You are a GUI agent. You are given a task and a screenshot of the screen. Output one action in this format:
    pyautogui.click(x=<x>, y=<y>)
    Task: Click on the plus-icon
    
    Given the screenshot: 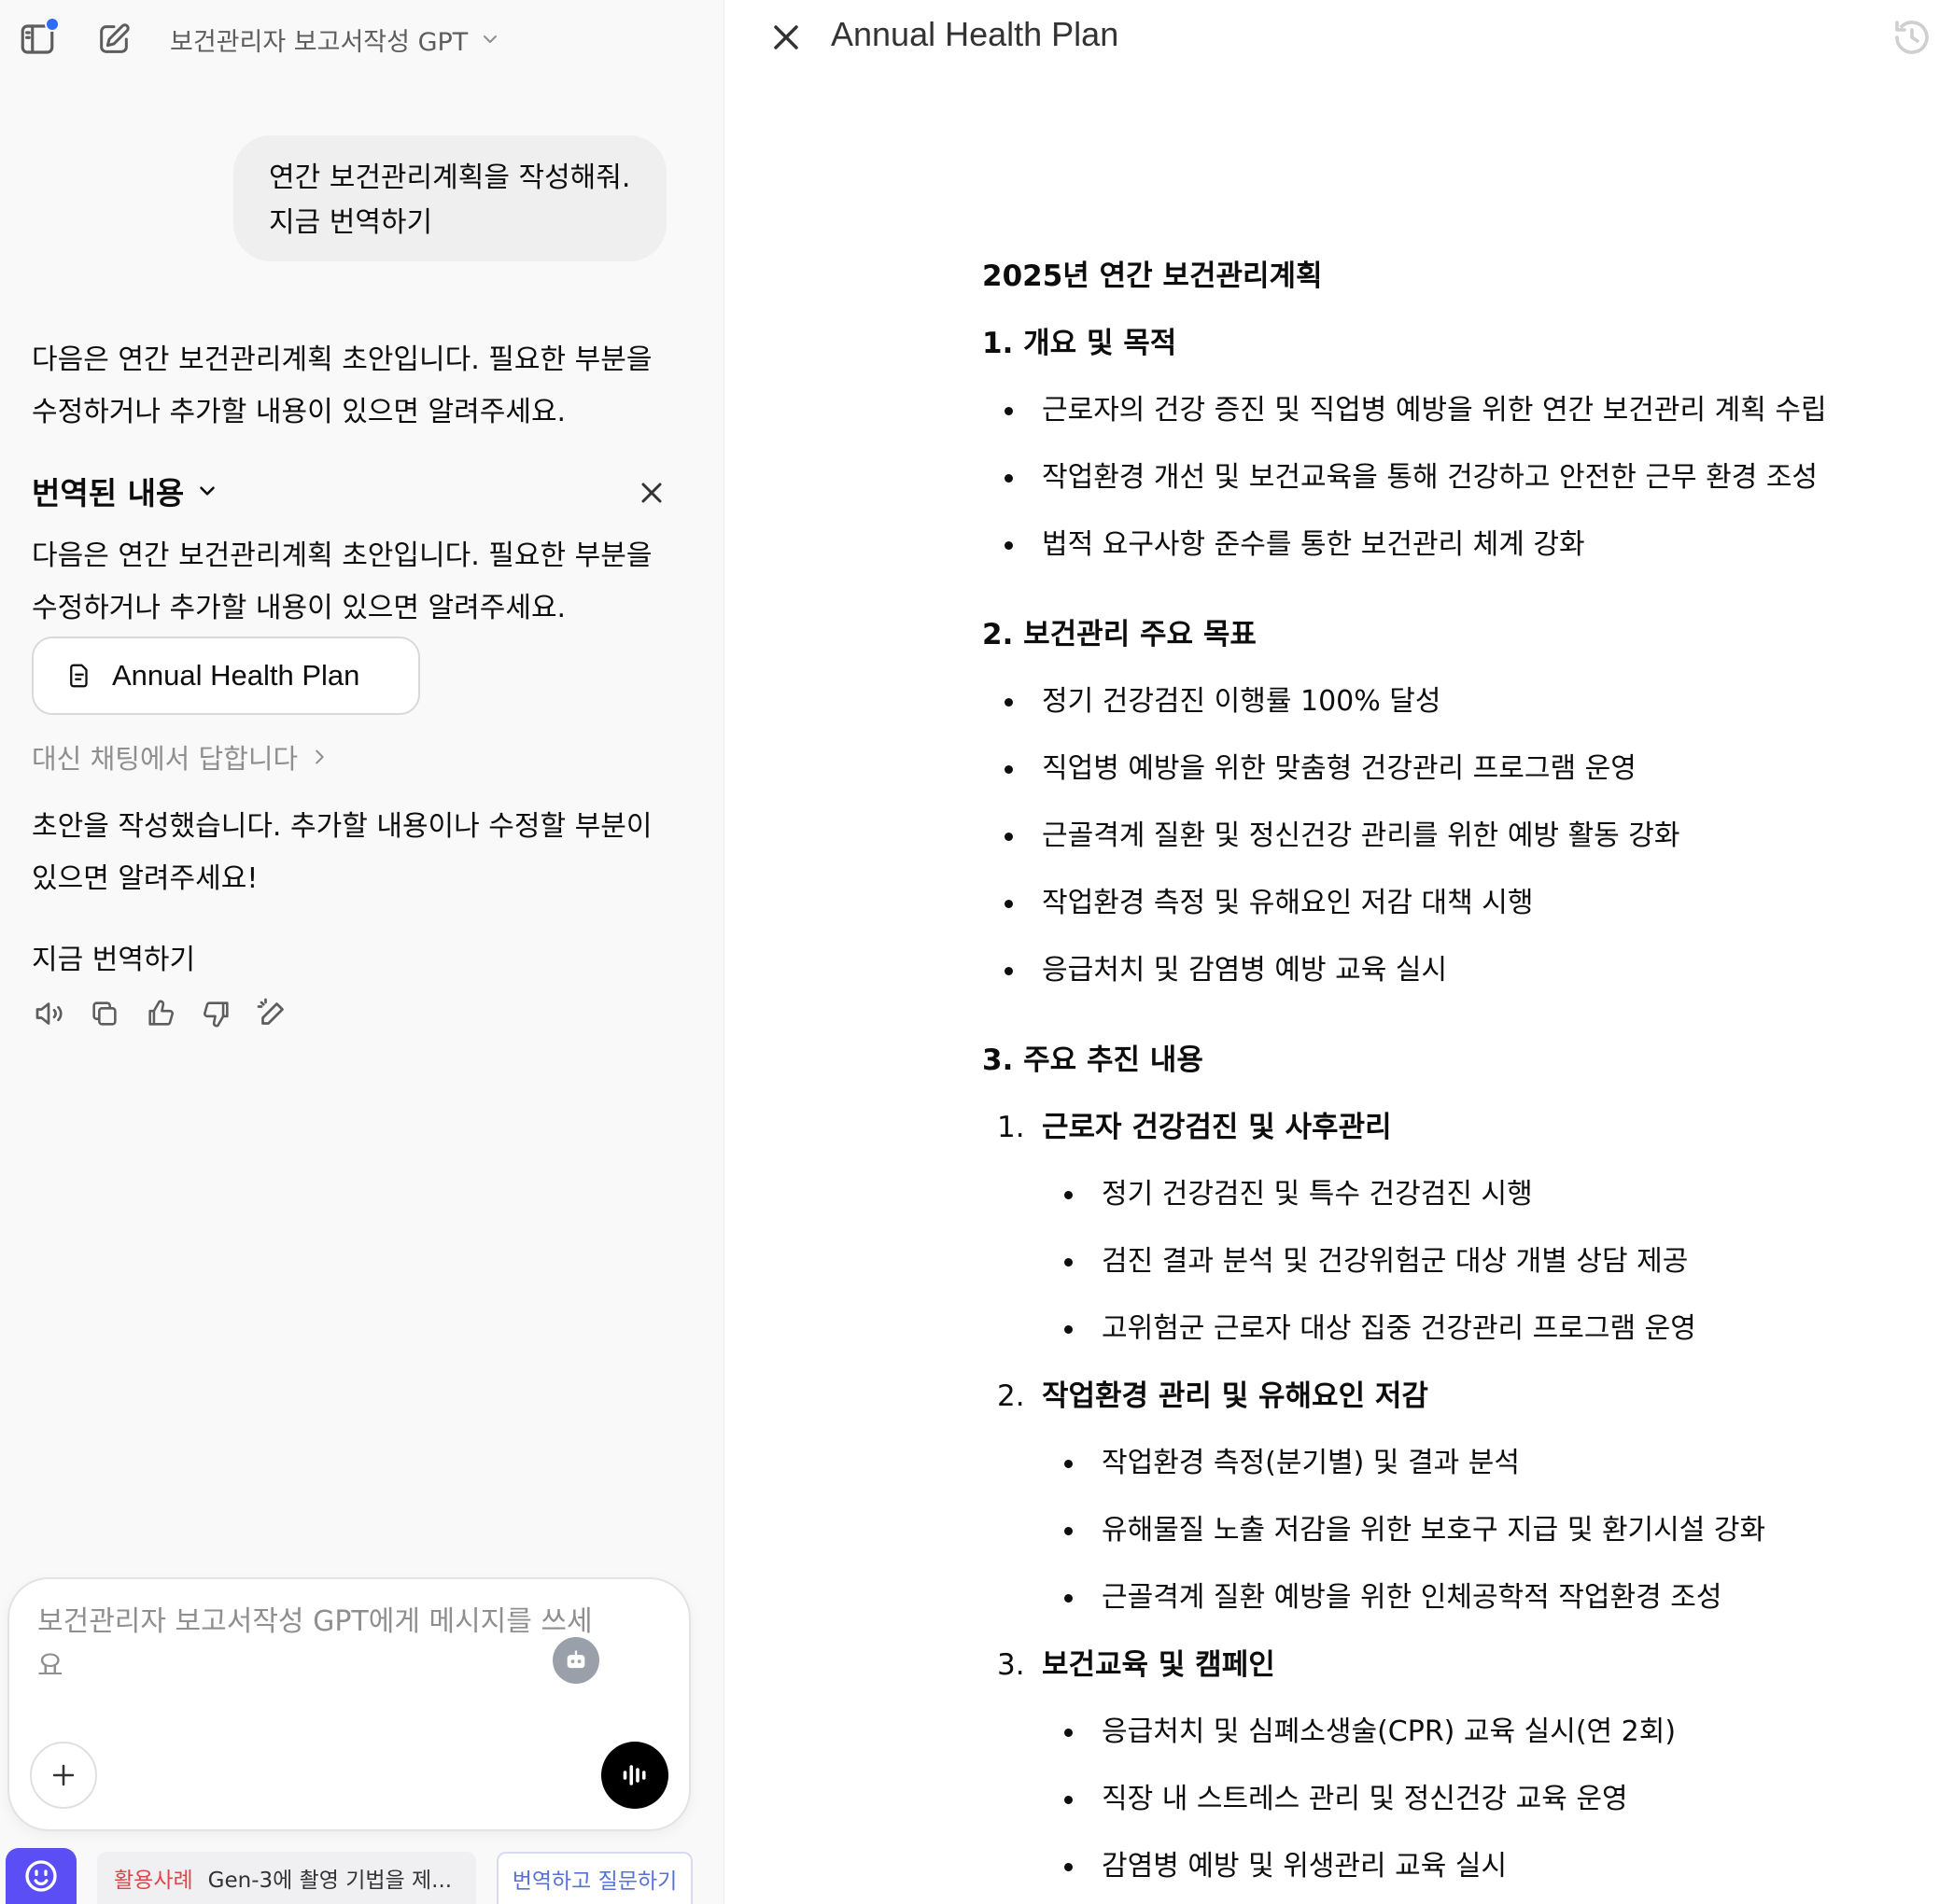 What is the action you would take?
    pyautogui.click(x=63, y=1775)
    